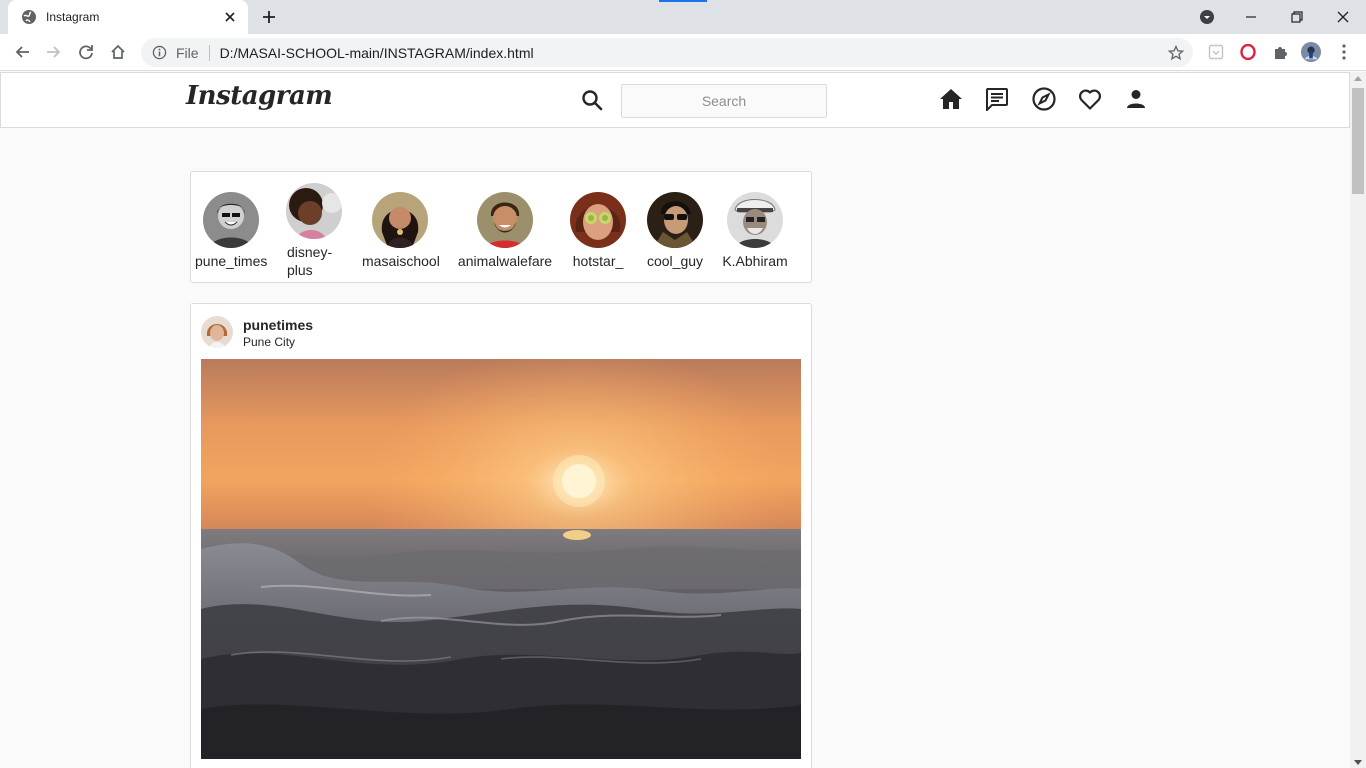 The width and height of the screenshot is (1366, 768). Describe the element at coordinates (86, 52) in the screenshot. I see `reload-icon` at that location.